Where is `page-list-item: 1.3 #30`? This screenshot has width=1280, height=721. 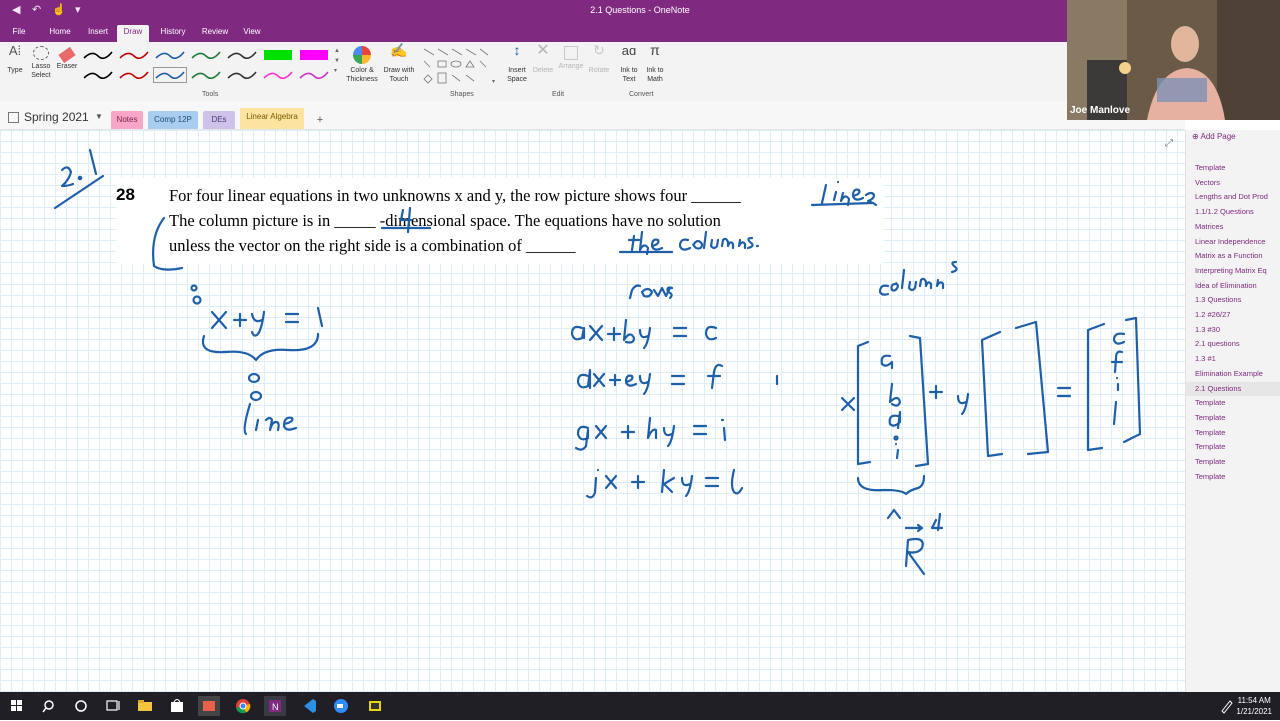 page-list-item: 1.3 #30 is located at coordinates (1233, 330).